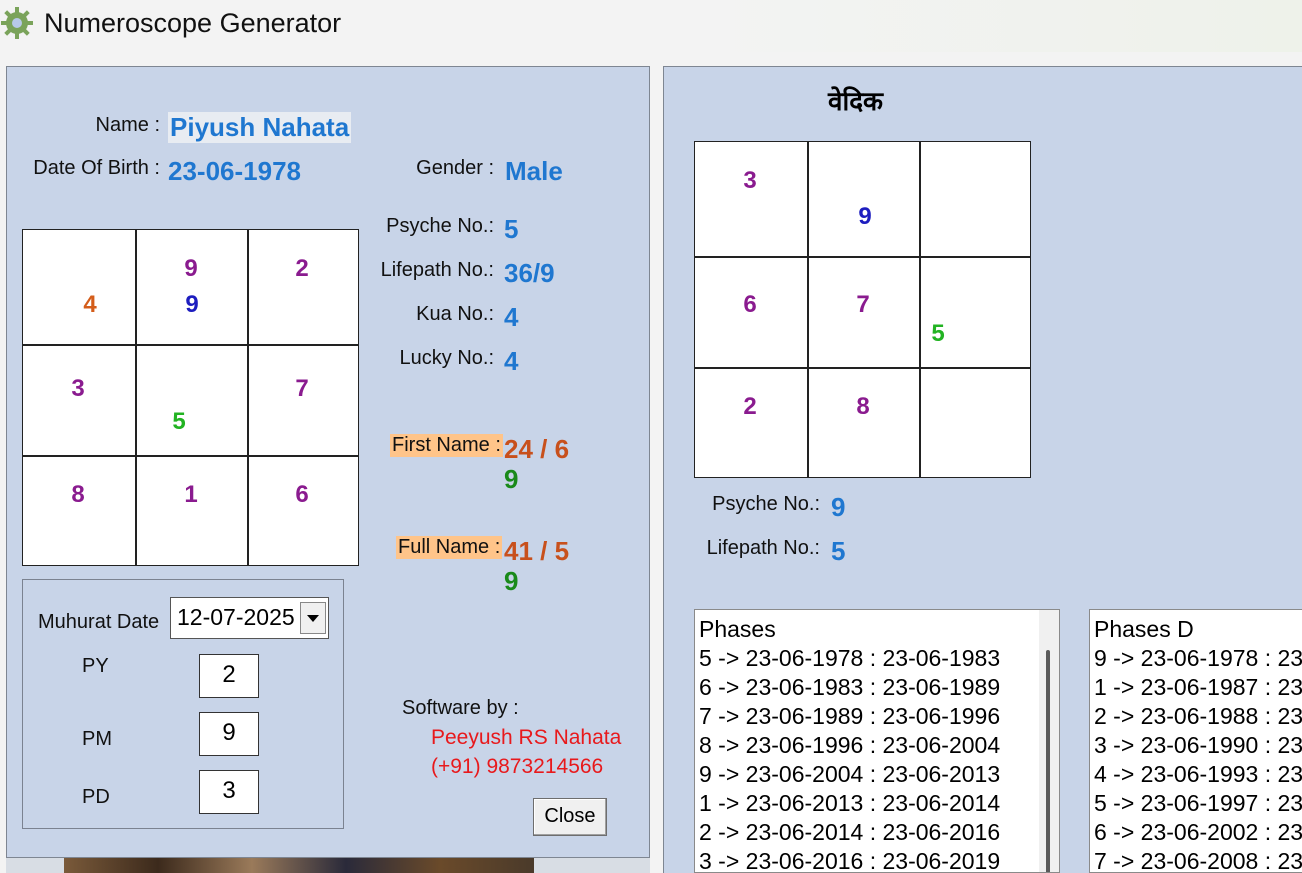 The image size is (1302, 873). I want to click on pm-label: PM, so click(97, 739).